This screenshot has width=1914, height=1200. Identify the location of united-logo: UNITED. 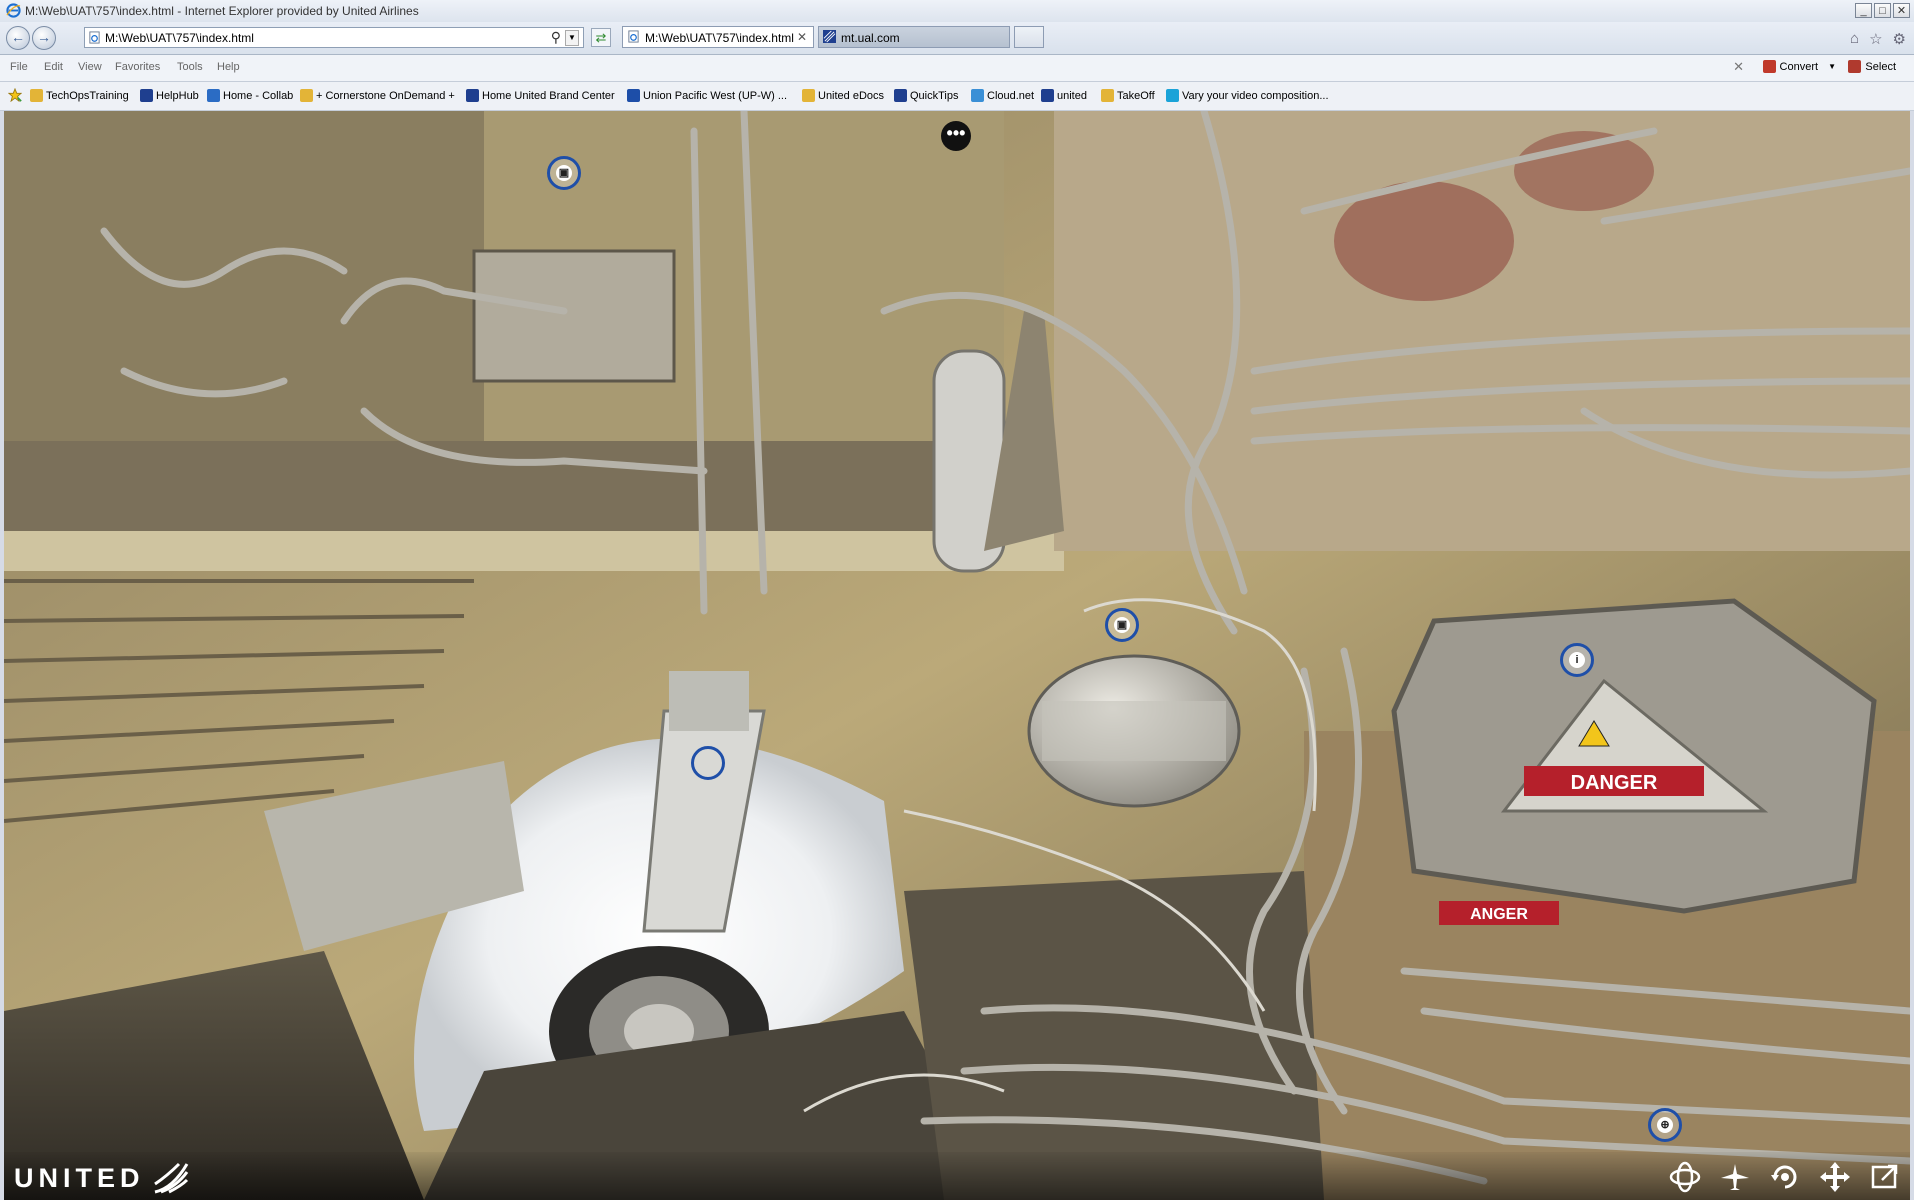
(101, 1178).